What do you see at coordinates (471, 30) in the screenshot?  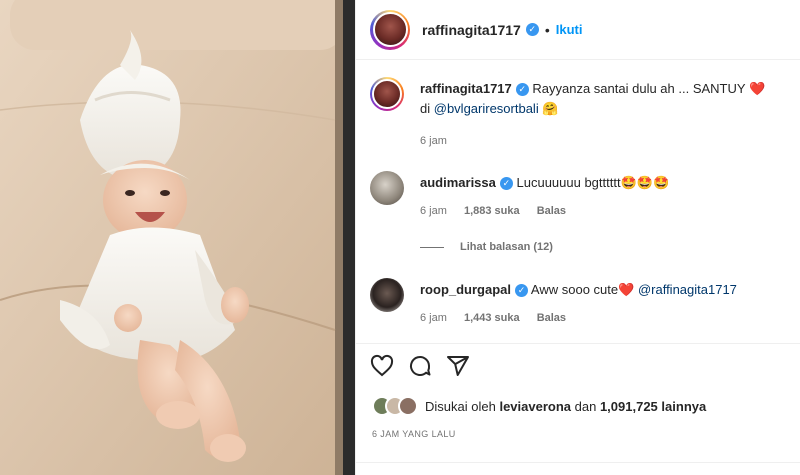 I see `author-username: raffinagita1717` at bounding box center [471, 30].